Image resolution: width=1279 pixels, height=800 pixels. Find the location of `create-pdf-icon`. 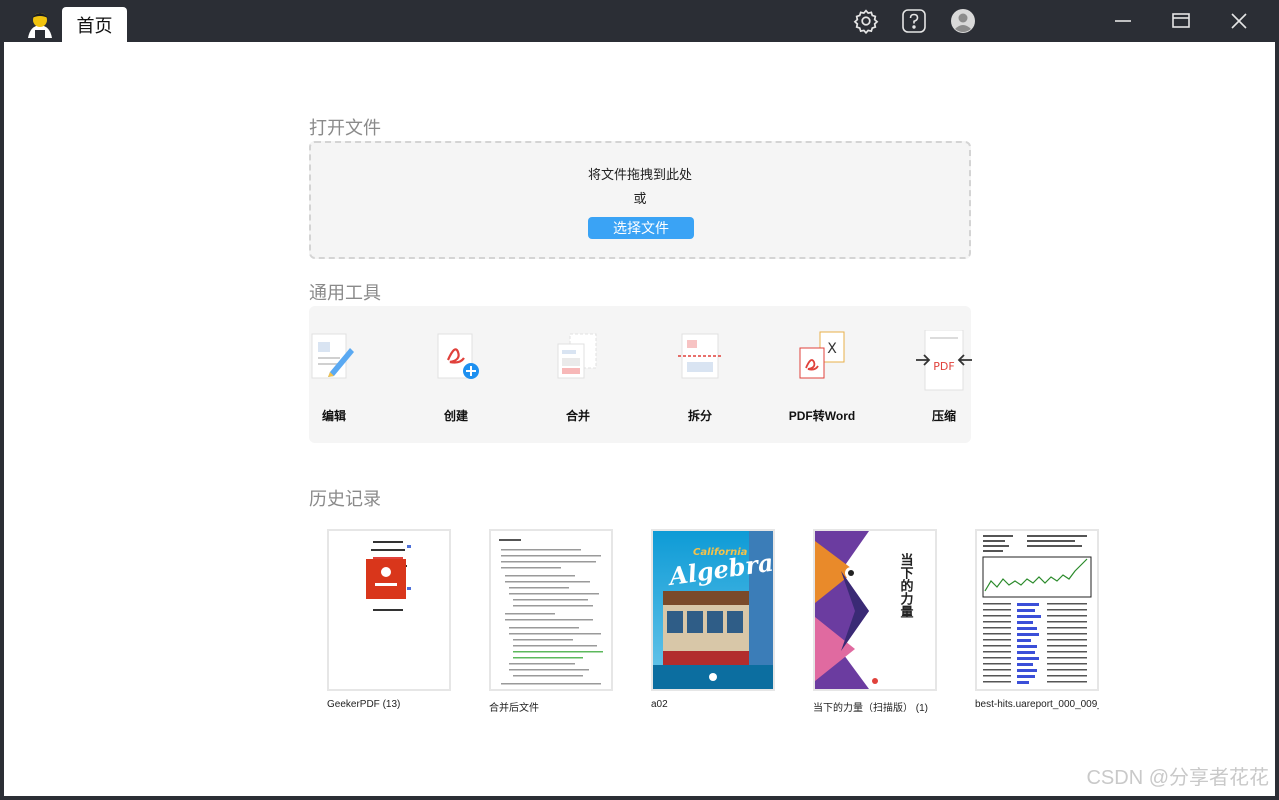

create-pdf-icon is located at coordinates (458, 356).